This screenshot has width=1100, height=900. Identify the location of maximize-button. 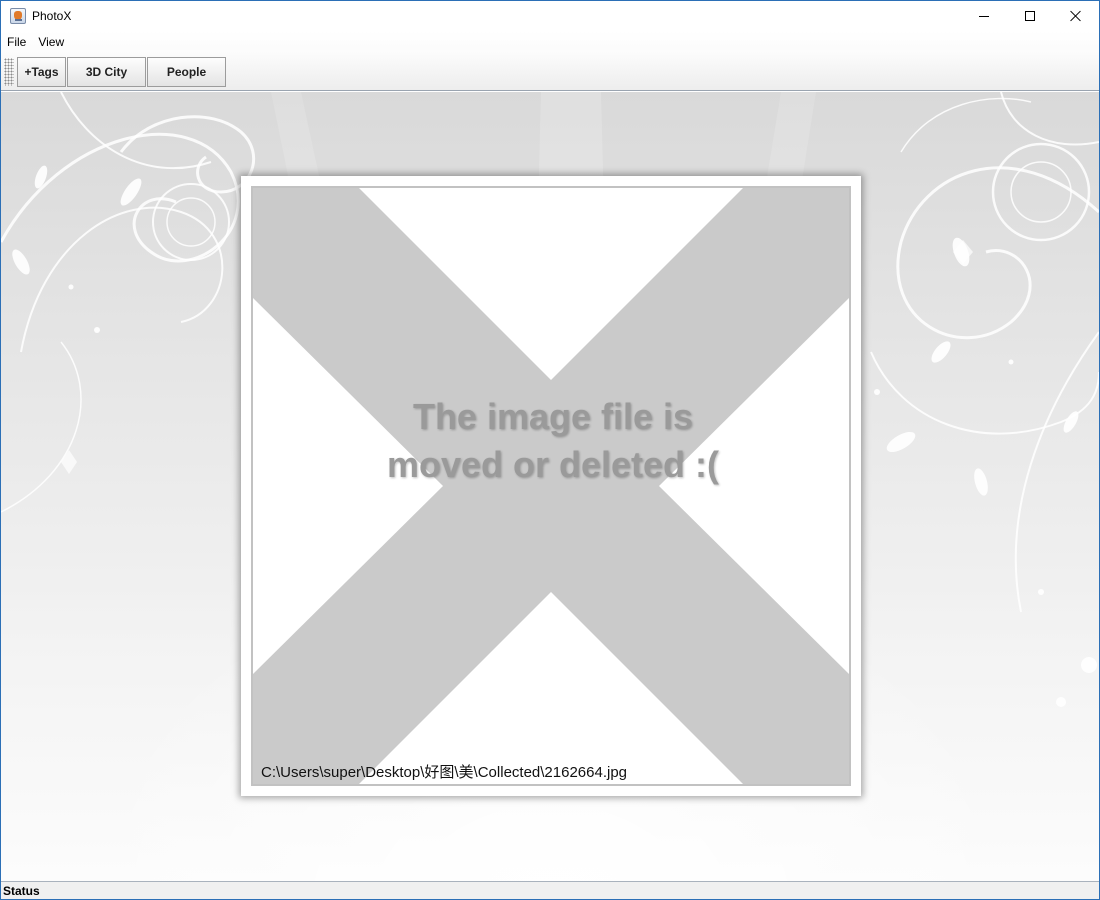
(1030, 16).